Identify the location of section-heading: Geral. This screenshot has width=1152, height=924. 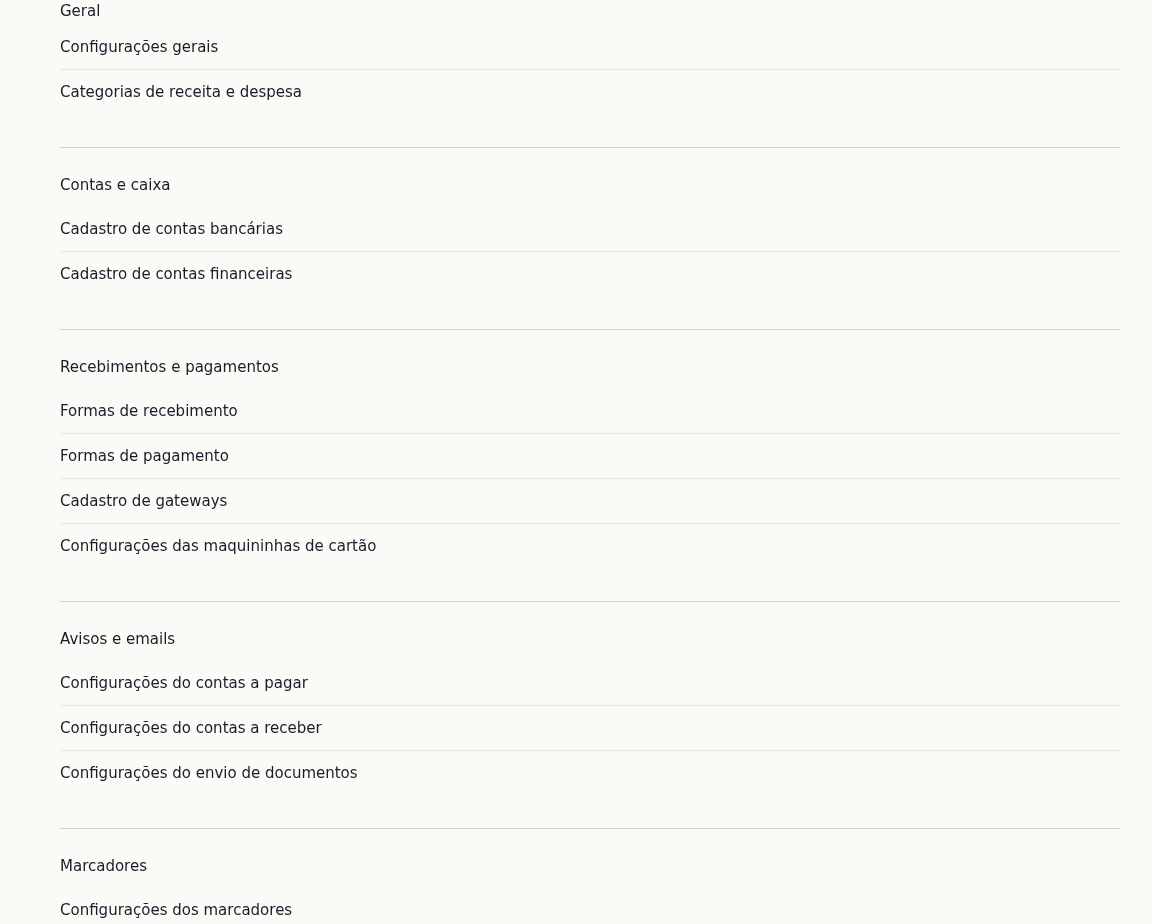
(81, 11).